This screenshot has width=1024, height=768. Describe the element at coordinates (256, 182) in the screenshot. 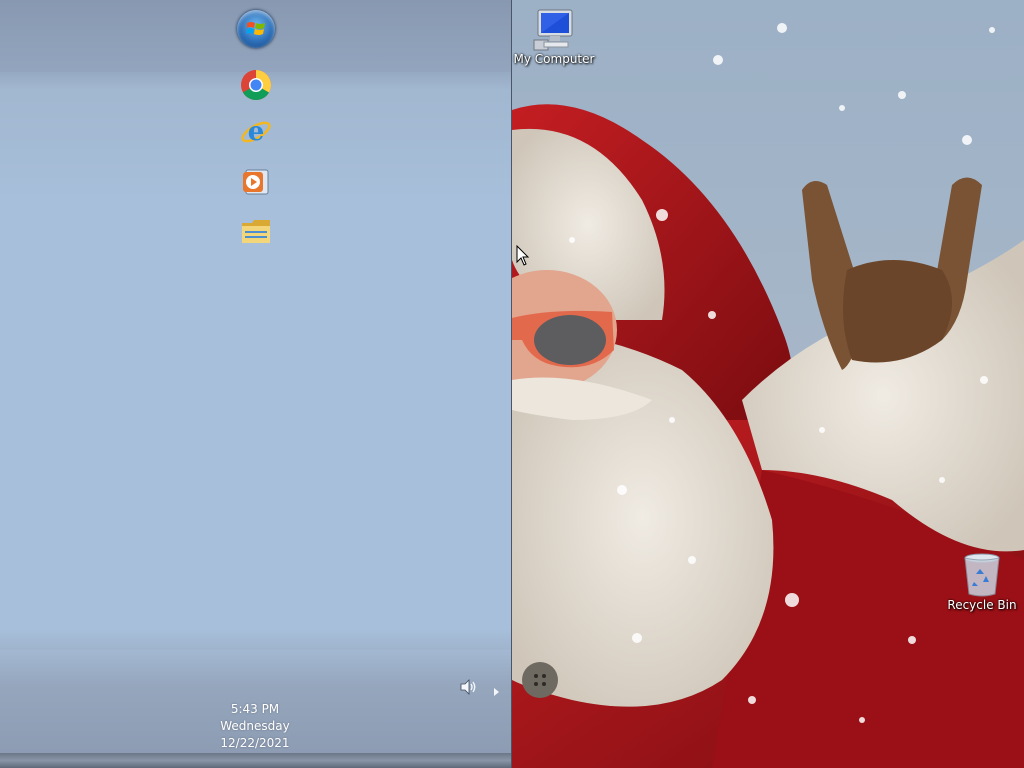

I see `media-player-icon` at that location.